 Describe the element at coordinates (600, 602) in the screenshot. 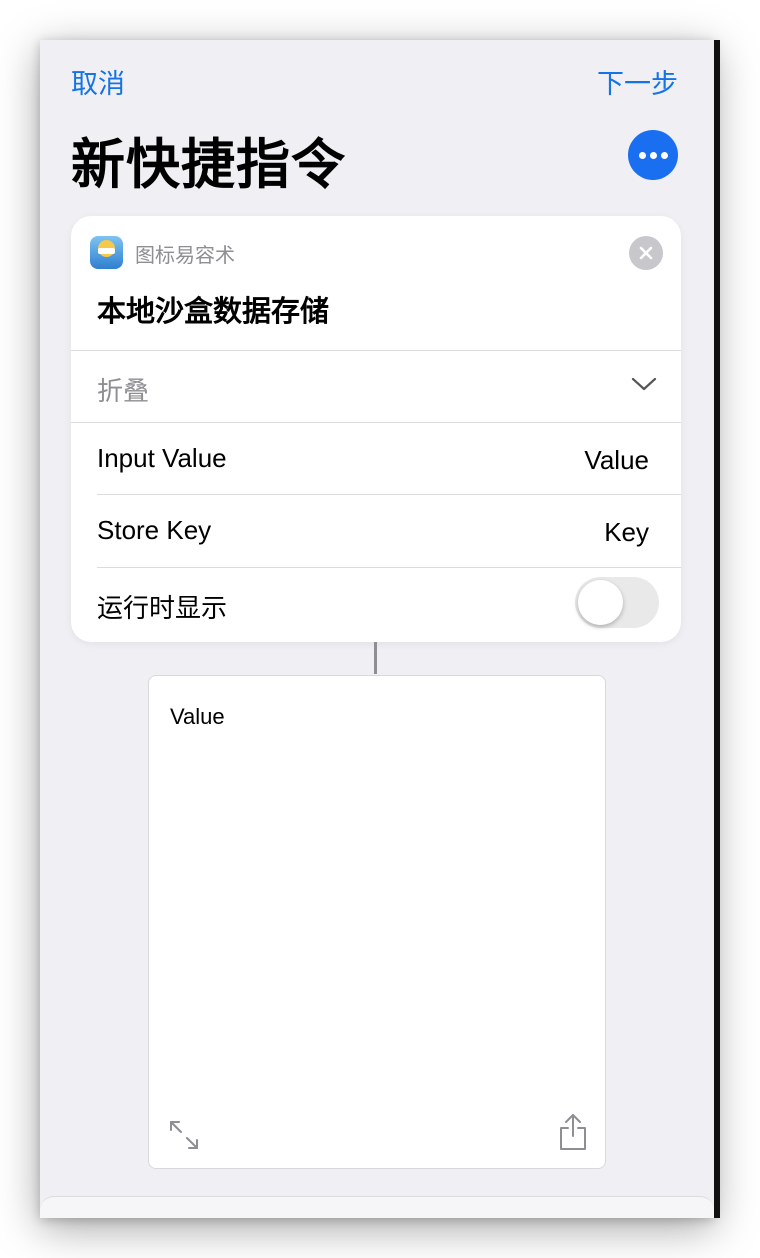

I see `toggle-knob` at that location.